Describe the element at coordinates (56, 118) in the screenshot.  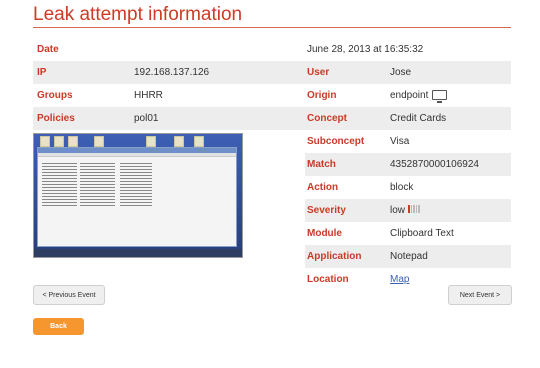
I see `policies-label: Policies` at that location.